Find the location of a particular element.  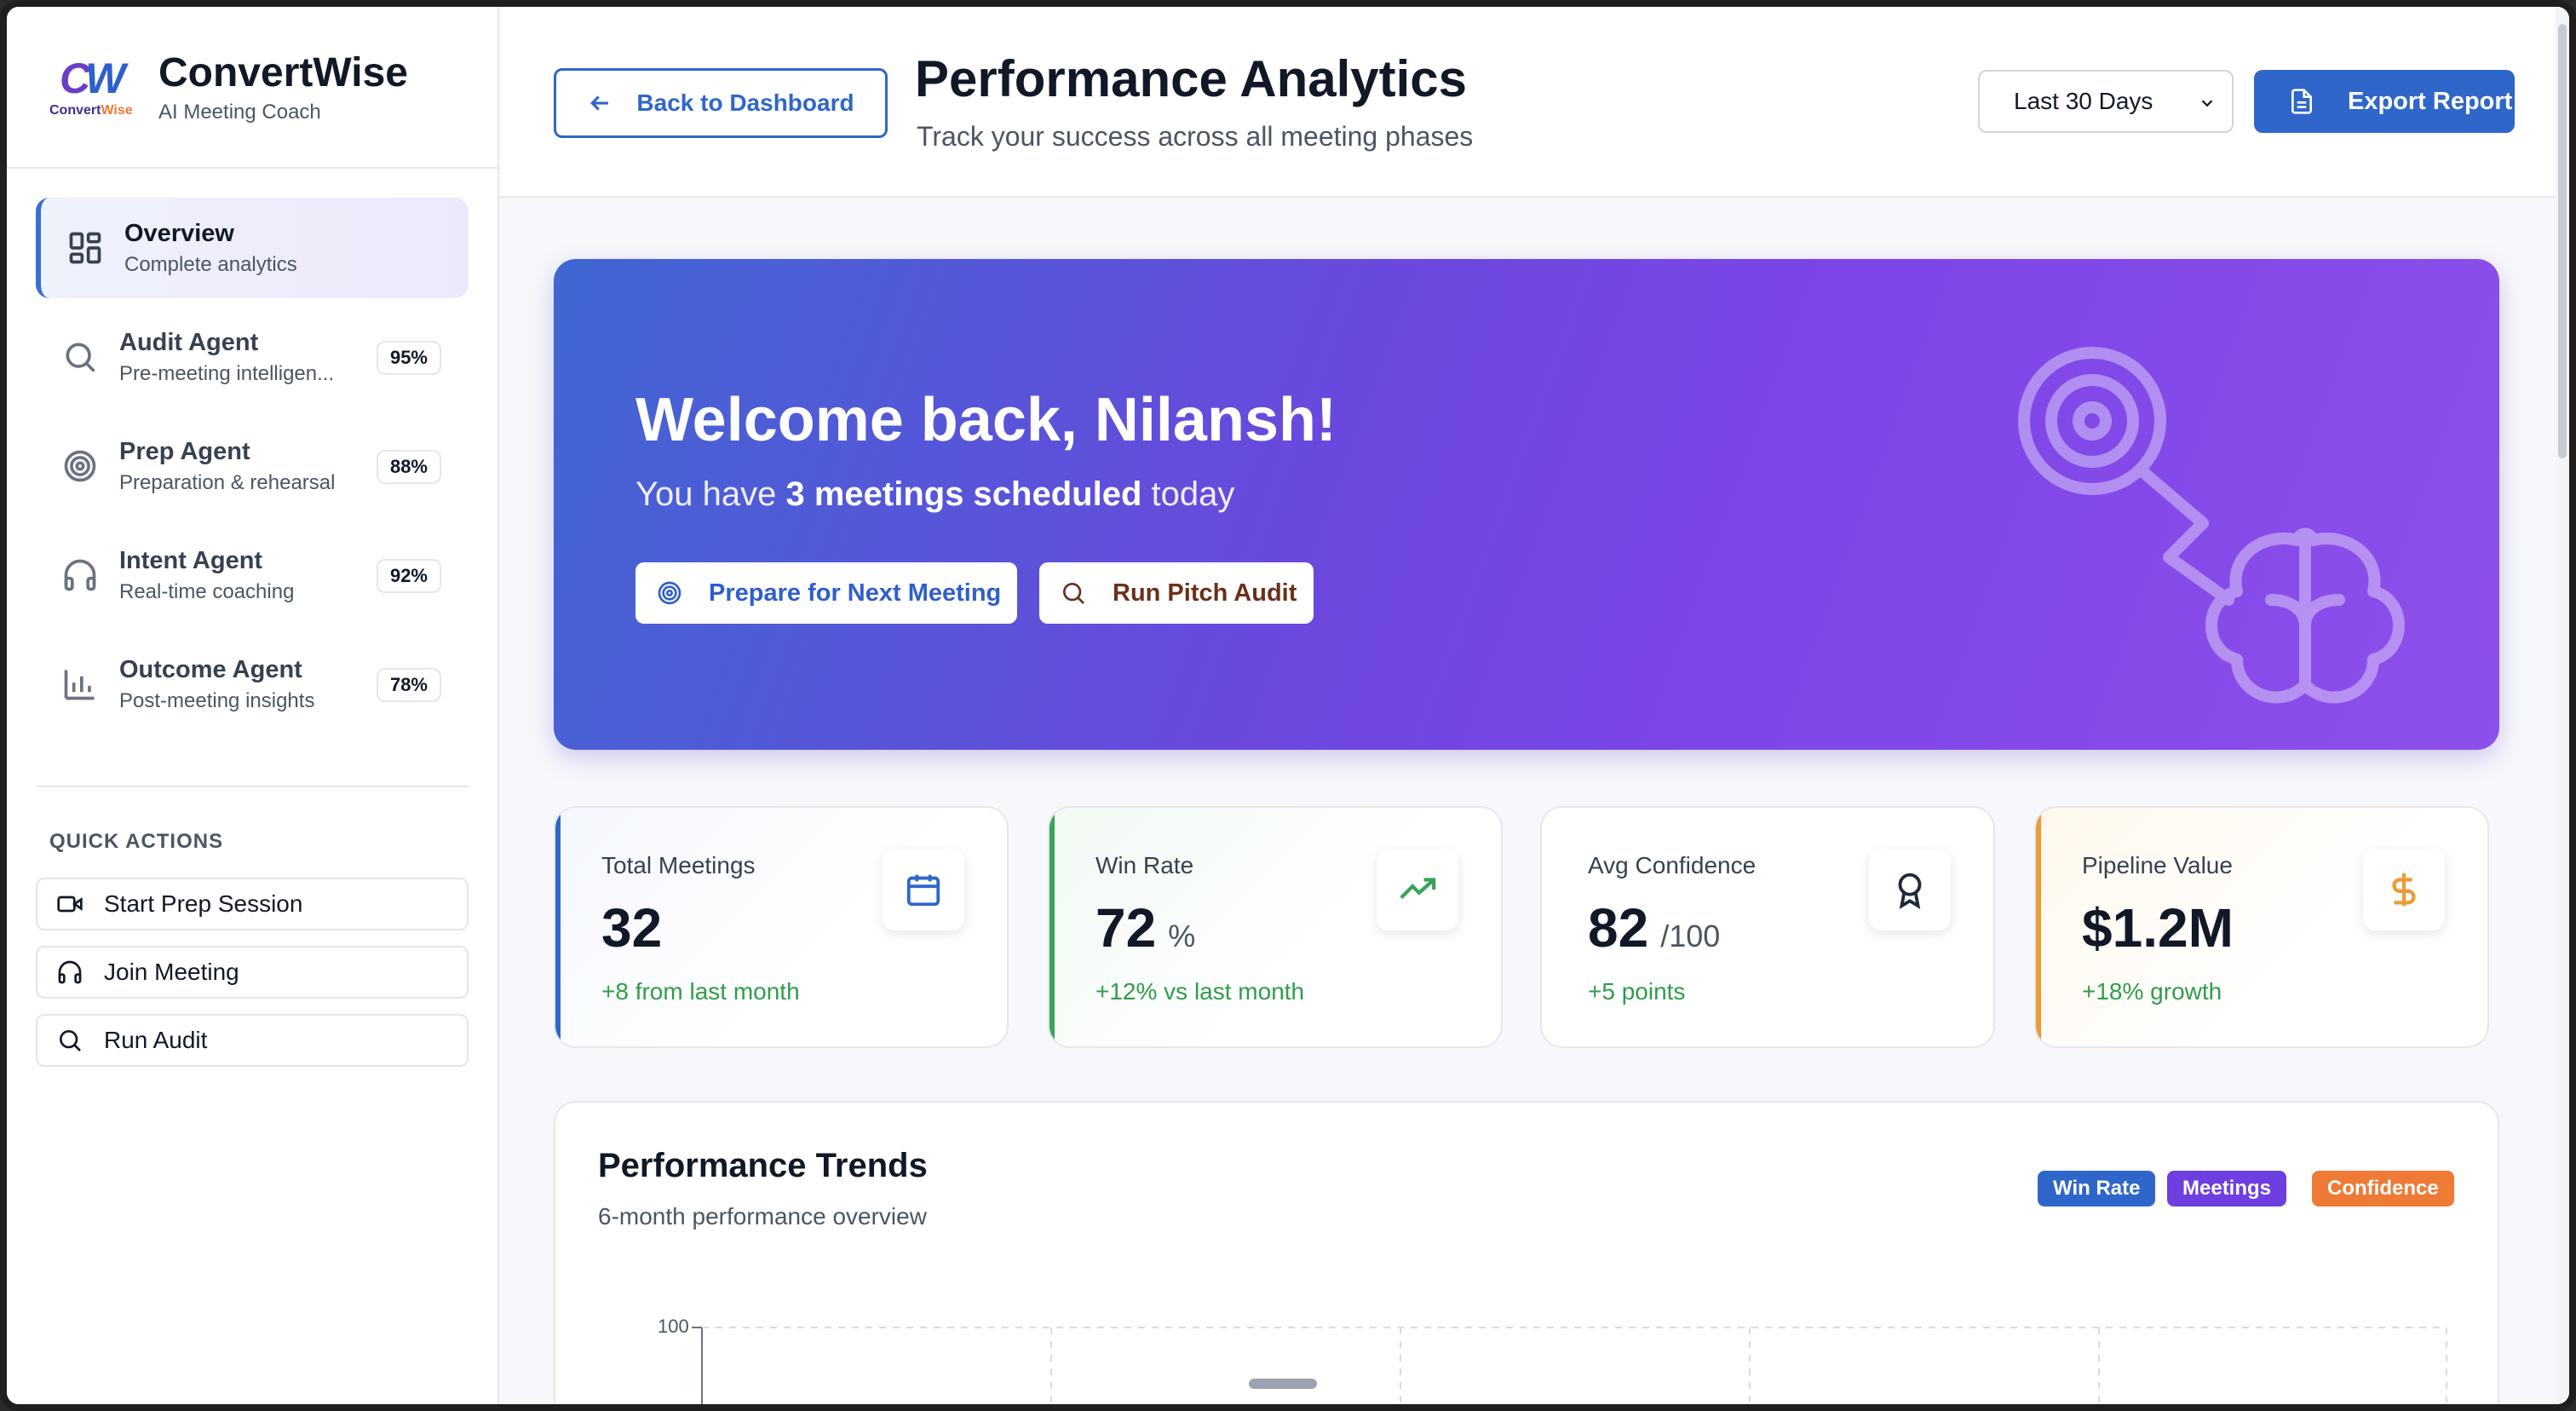

join-meeting-button: Join Meeting is located at coordinates (252, 972).